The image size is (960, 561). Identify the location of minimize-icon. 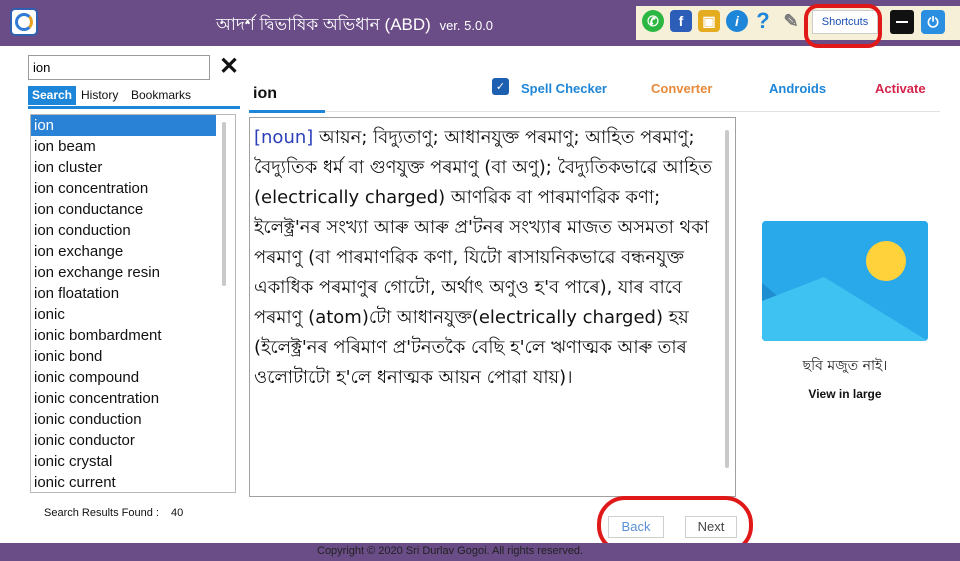
(902, 22).